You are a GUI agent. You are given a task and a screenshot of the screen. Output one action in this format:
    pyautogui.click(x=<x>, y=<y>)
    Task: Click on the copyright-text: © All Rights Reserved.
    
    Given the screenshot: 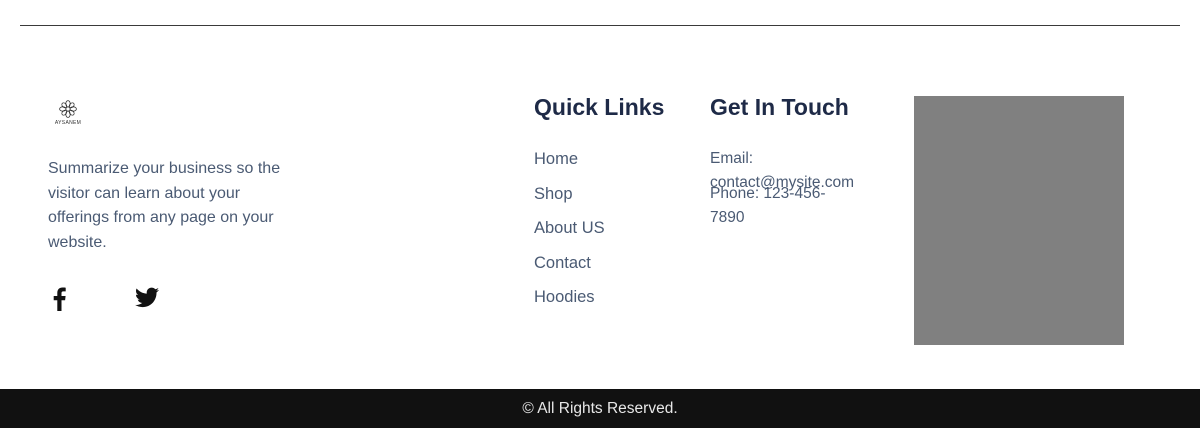 What is the action you would take?
    pyautogui.click(x=600, y=408)
    